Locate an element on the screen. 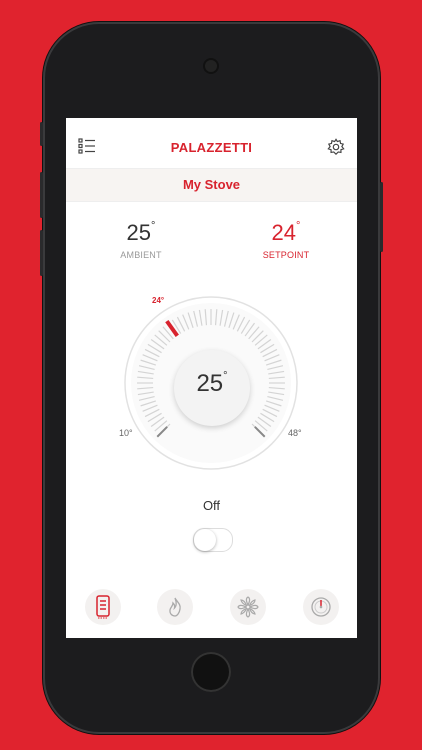 The height and width of the screenshot is (750, 422). tab-fan is located at coordinates (248, 607).